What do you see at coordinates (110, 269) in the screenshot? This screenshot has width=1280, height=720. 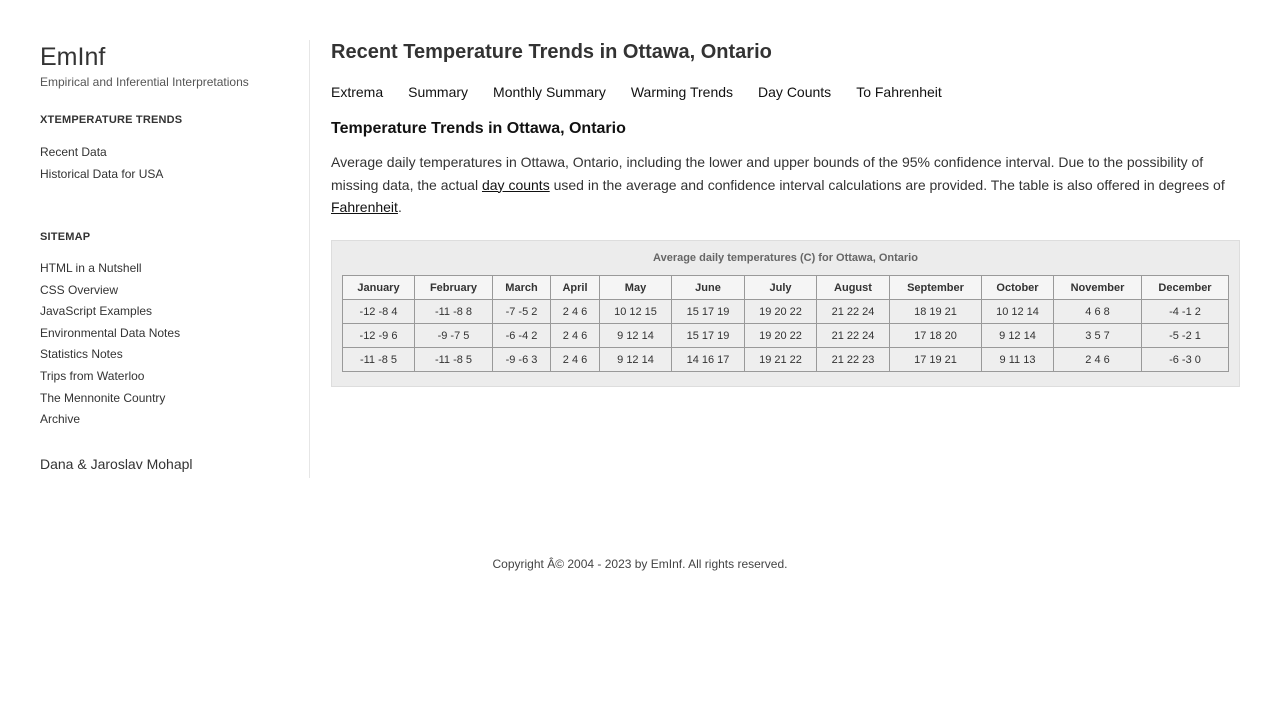 I see `sitemap-item-html-nutshell: HTML in a Nutshell` at bounding box center [110, 269].